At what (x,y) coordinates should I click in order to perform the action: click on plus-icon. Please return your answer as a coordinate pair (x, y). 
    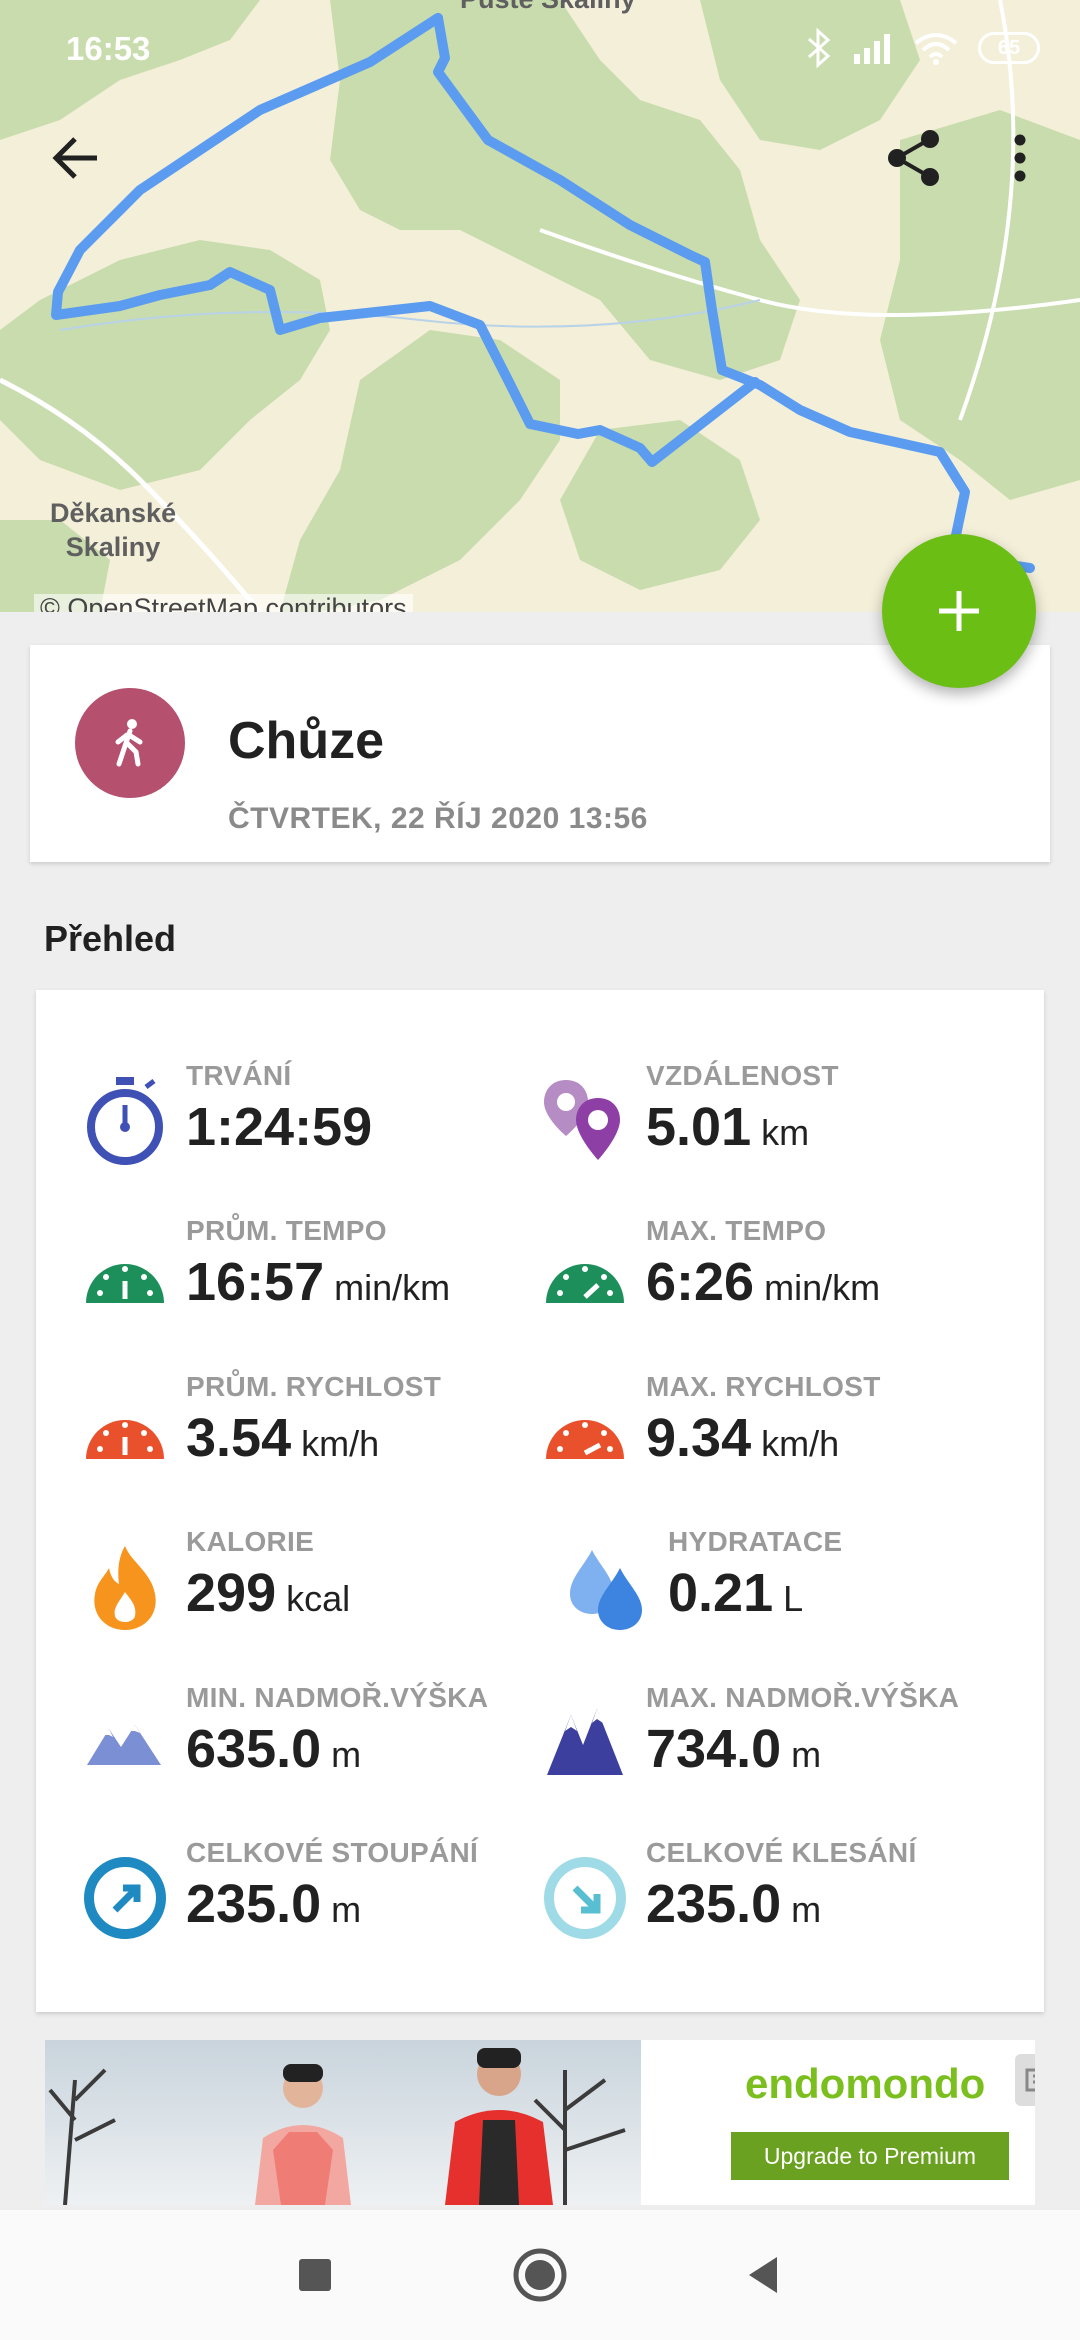
    Looking at the image, I should click on (959, 611).